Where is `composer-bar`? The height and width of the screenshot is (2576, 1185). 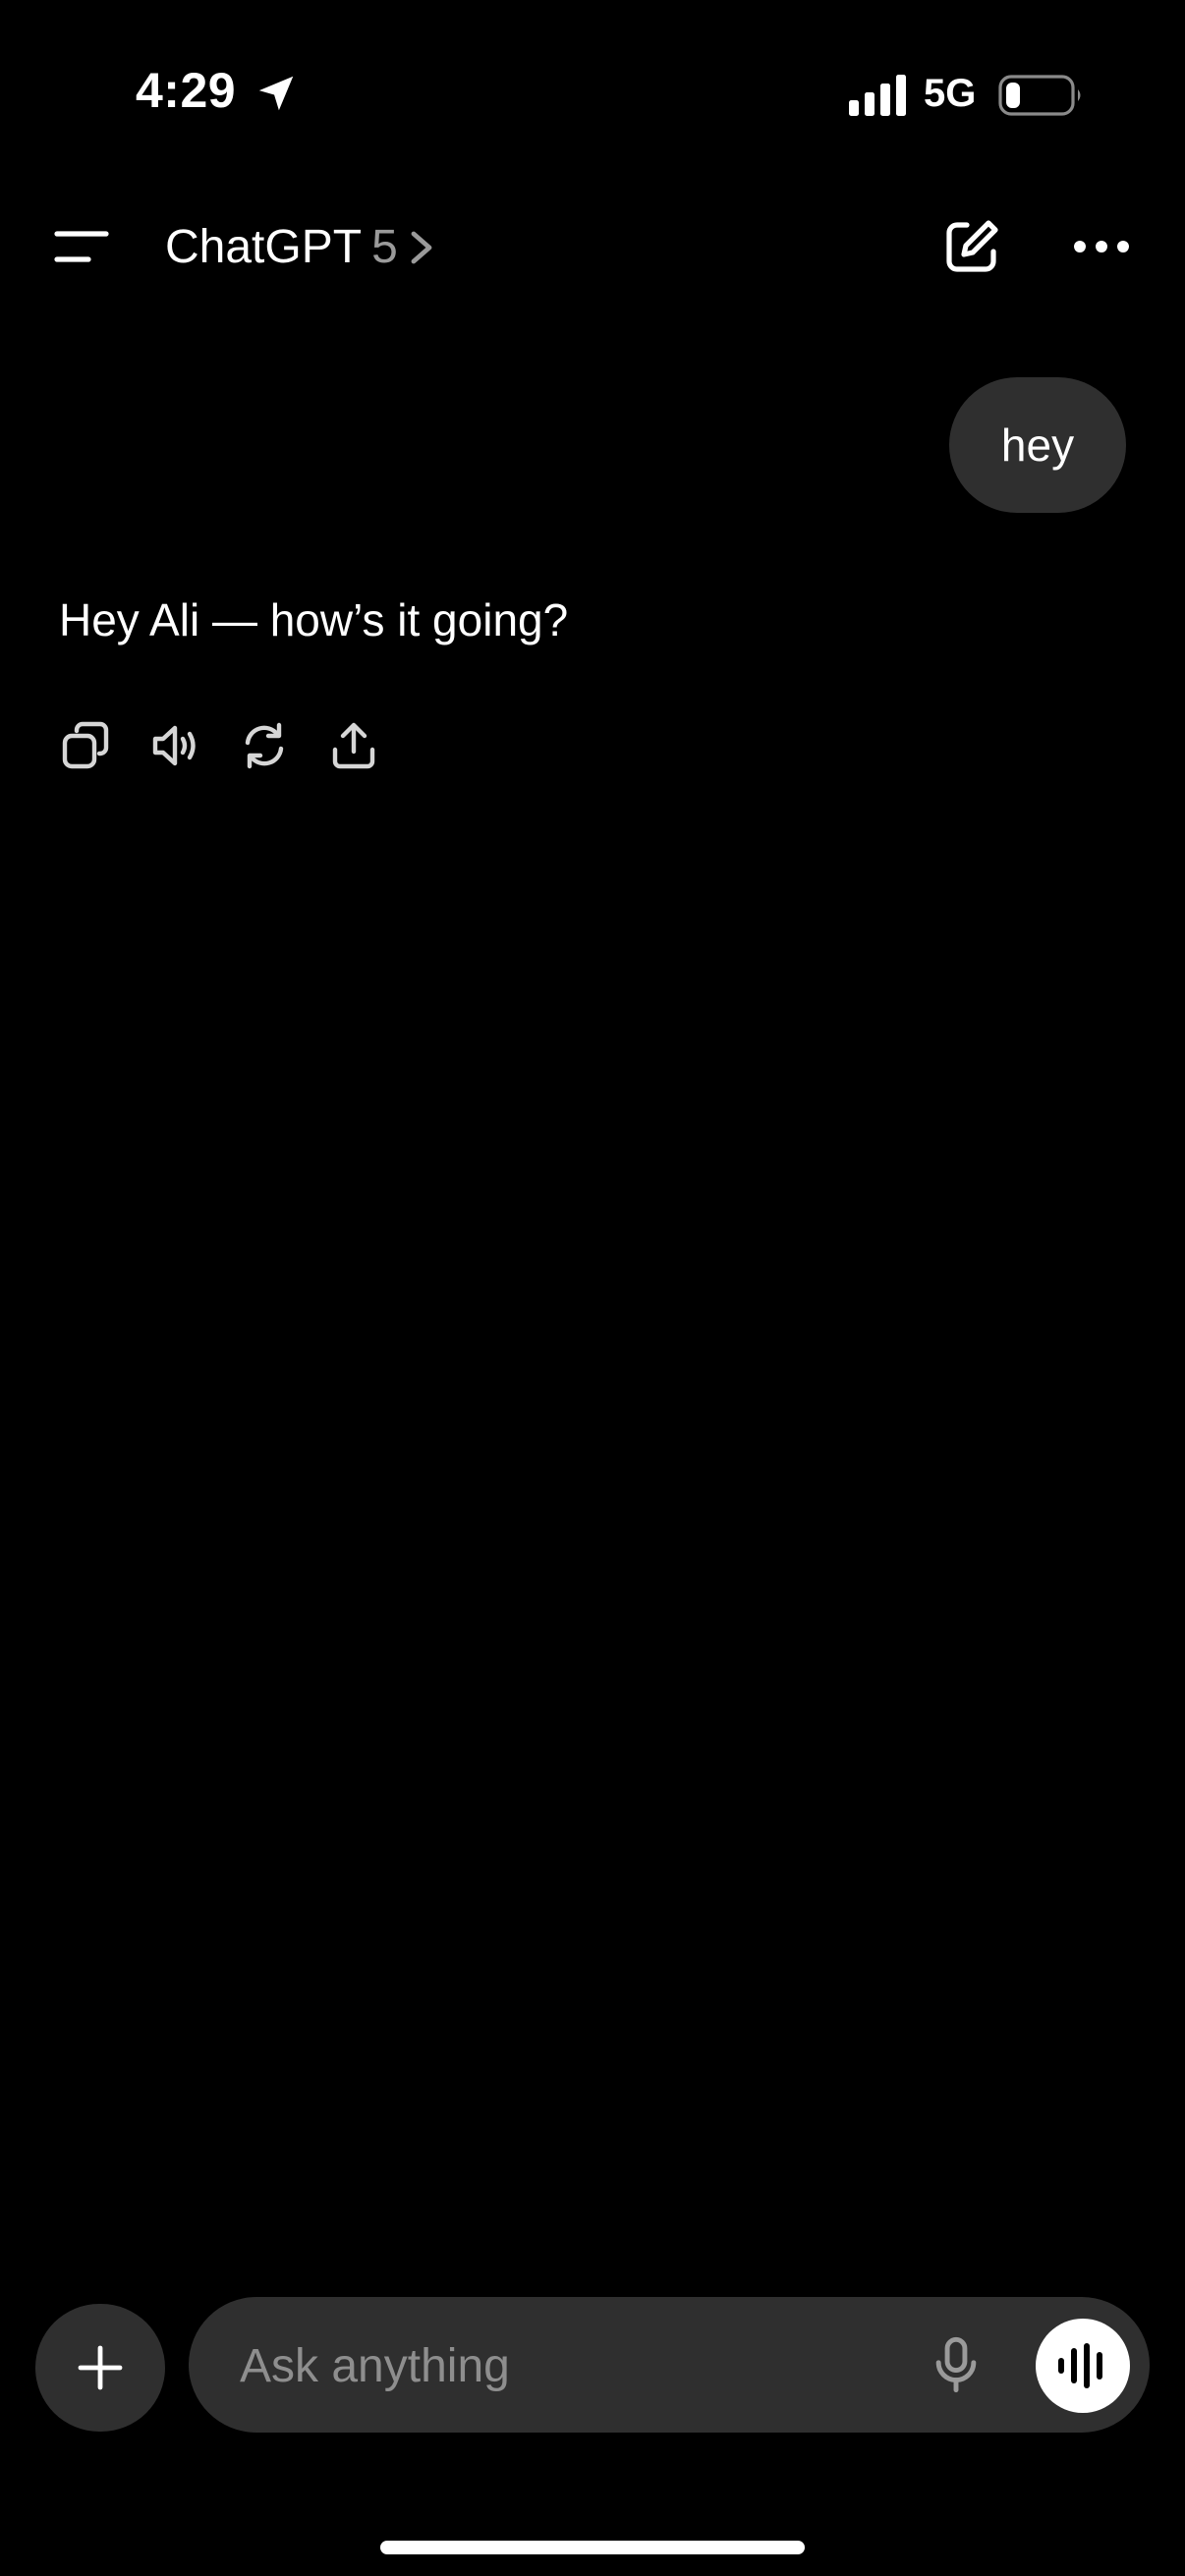 composer-bar is located at coordinates (670, 2365).